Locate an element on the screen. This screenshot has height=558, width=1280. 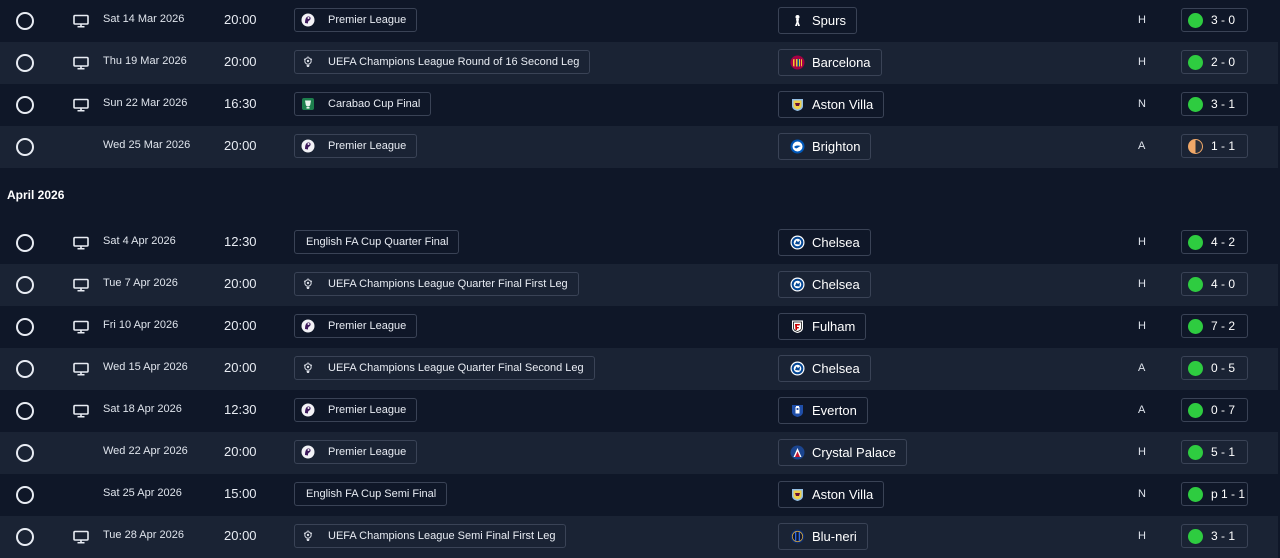
result-badge: 2 - 0 is located at coordinates (1214, 62).